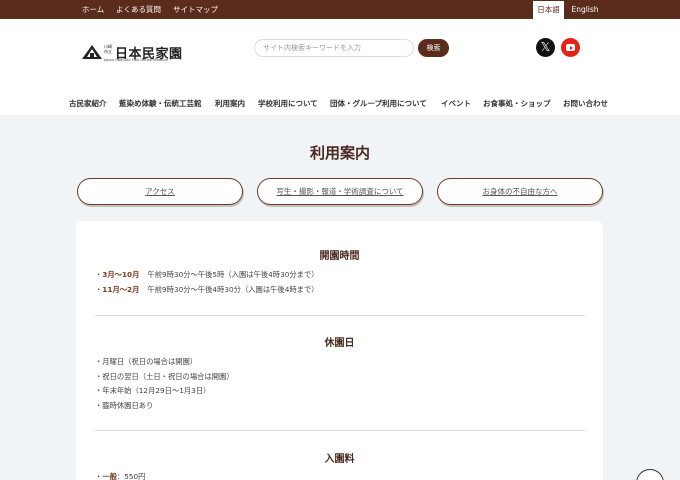 The width and height of the screenshot is (680, 480). What do you see at coordinates (120, 476) in the screenshot?
I see `fee-row: ・一般：550円` at bounding box center [120, 476].